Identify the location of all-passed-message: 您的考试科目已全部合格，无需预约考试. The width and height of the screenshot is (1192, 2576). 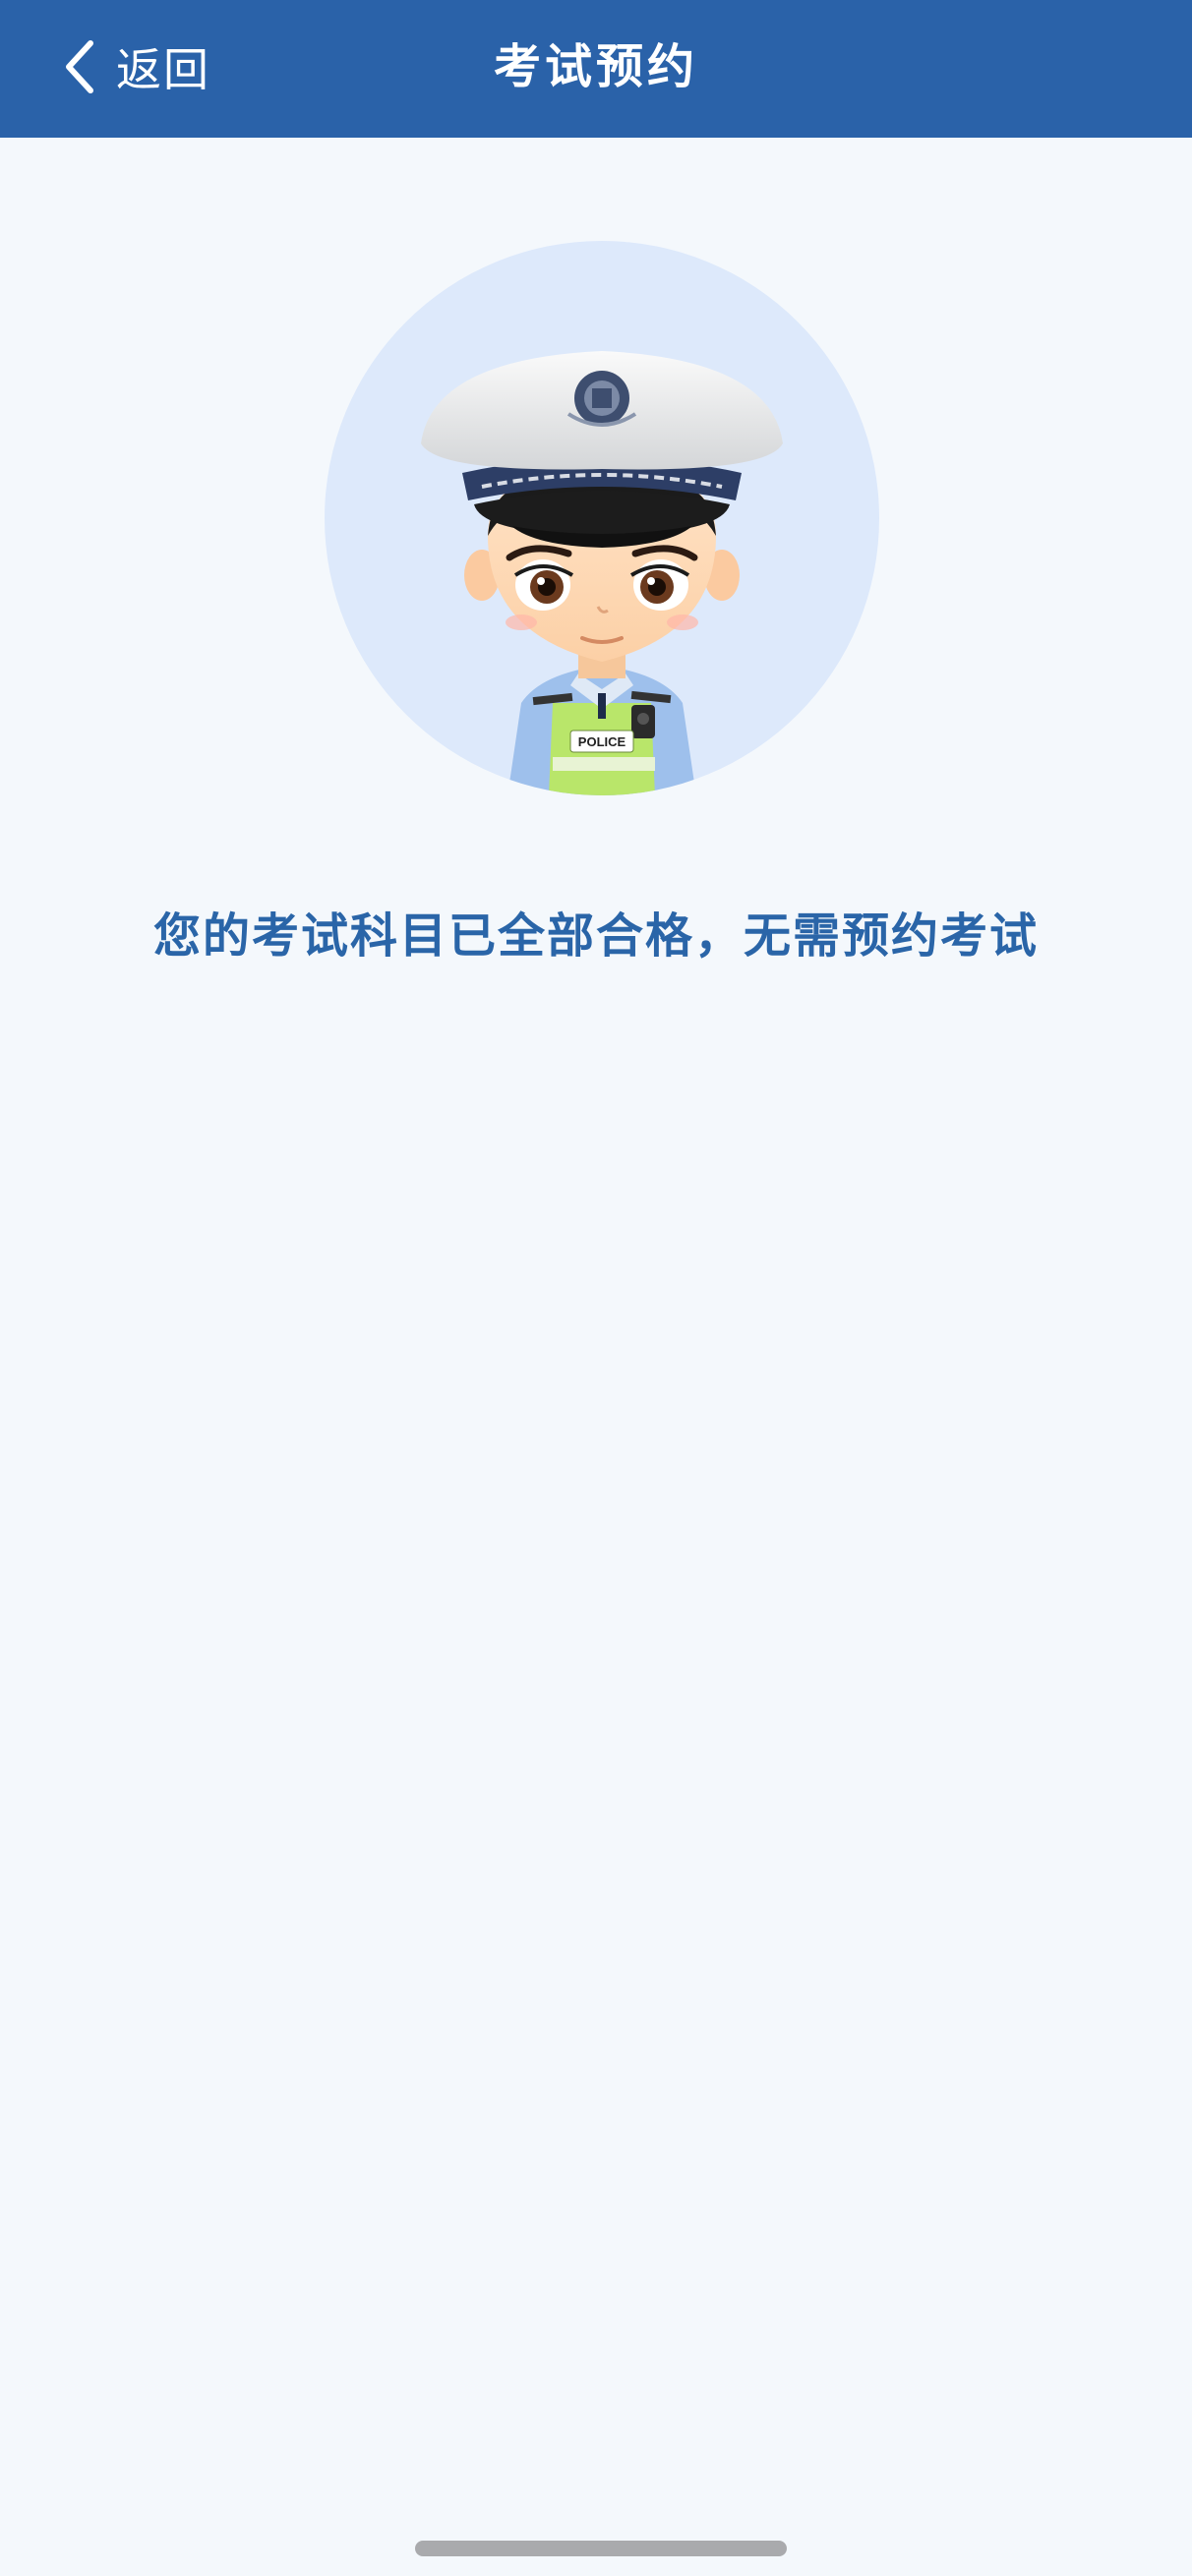
(595, 936).